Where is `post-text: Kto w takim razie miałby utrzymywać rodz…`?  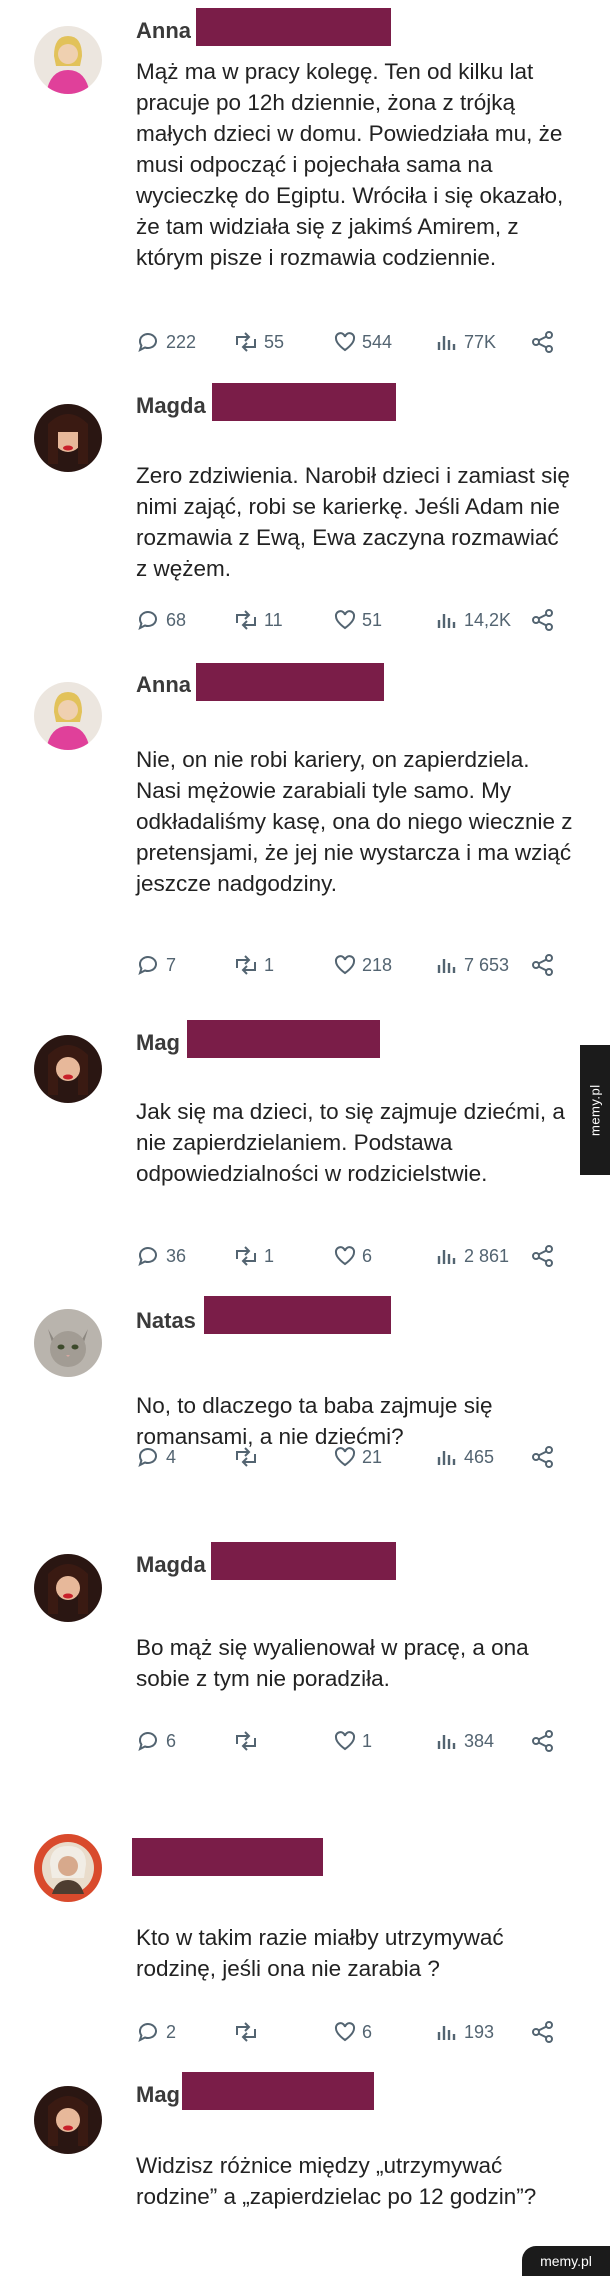 post-text: Kto w takim razie miałby utrzymywać rodz… is located at coordinates (320, 1953).